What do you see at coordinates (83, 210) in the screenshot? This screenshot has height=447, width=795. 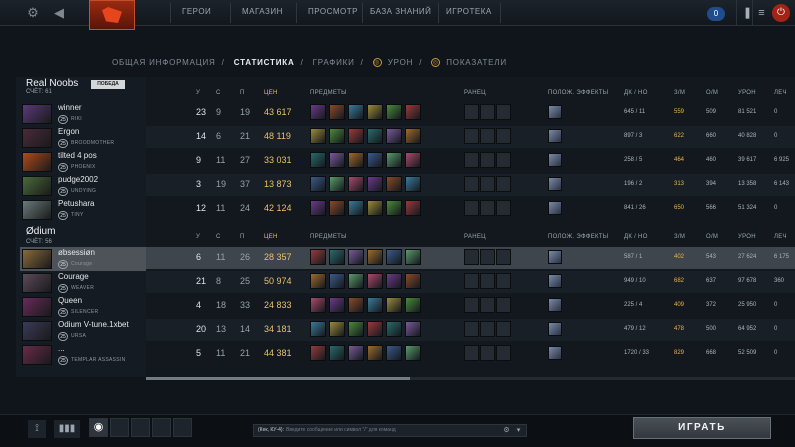 I see `player-card: Petushara 25 TINY` at bounding box center [83, 210].